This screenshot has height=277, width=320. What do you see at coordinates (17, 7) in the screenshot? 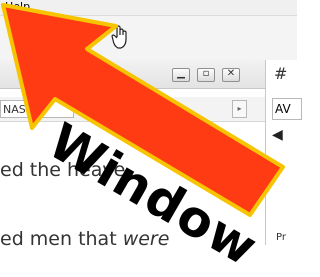
I see `menu-help: Help` at bounding box center [17, 7].